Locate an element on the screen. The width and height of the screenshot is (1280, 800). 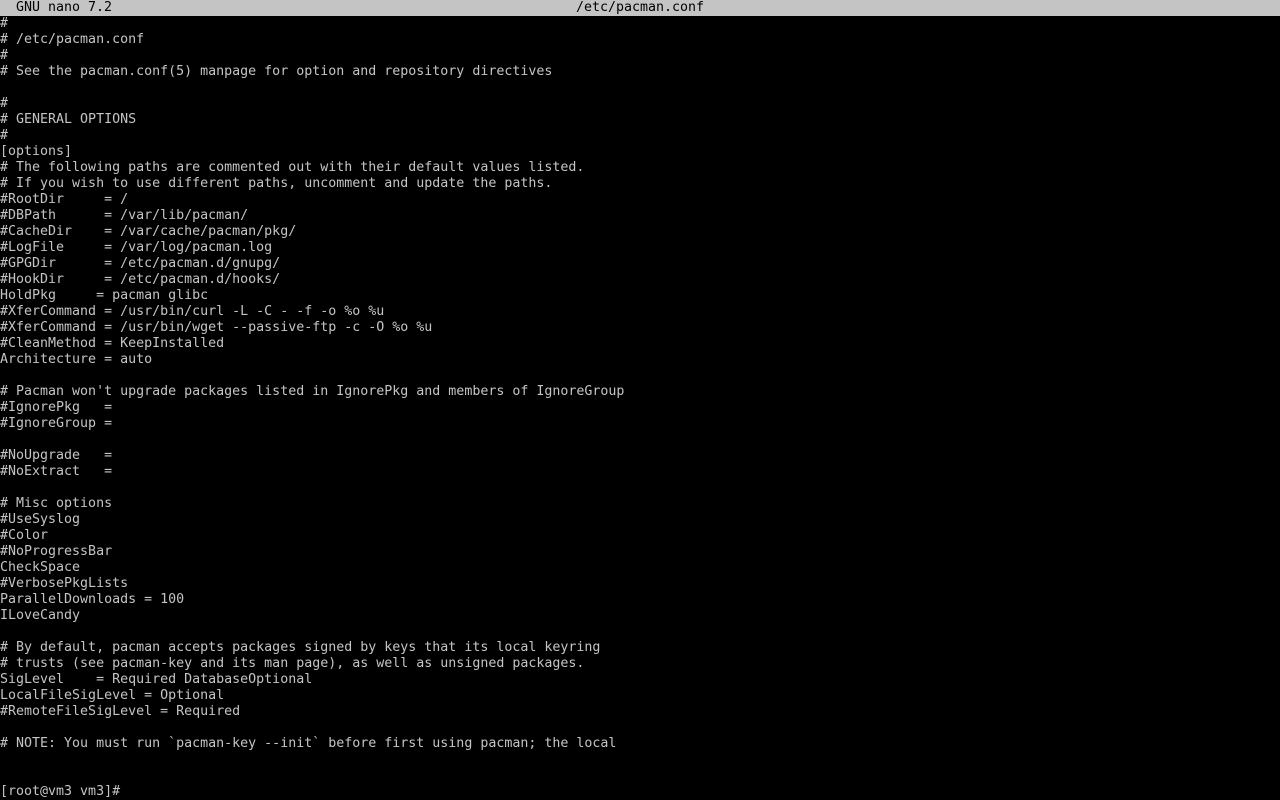
editor-line: SigLevel = Required DatabaseOptional is located at coordinates (640, 680).